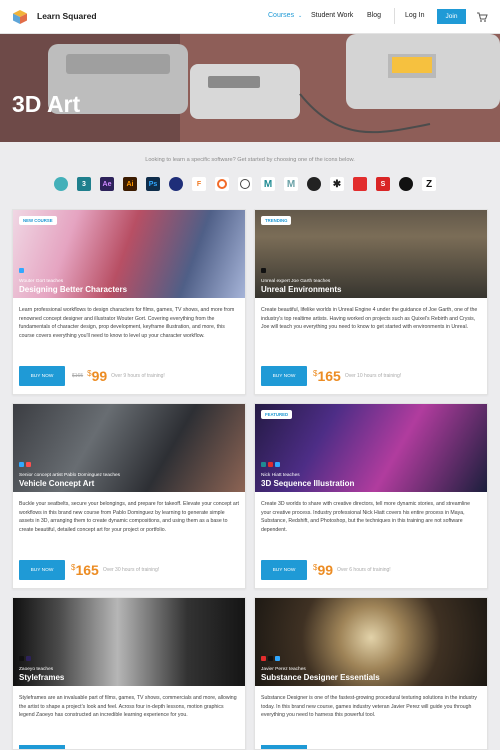 Image resolution: width=500 pixels, height=750 pixels. I want to click on cinema4d-icon, so click(61, 184).